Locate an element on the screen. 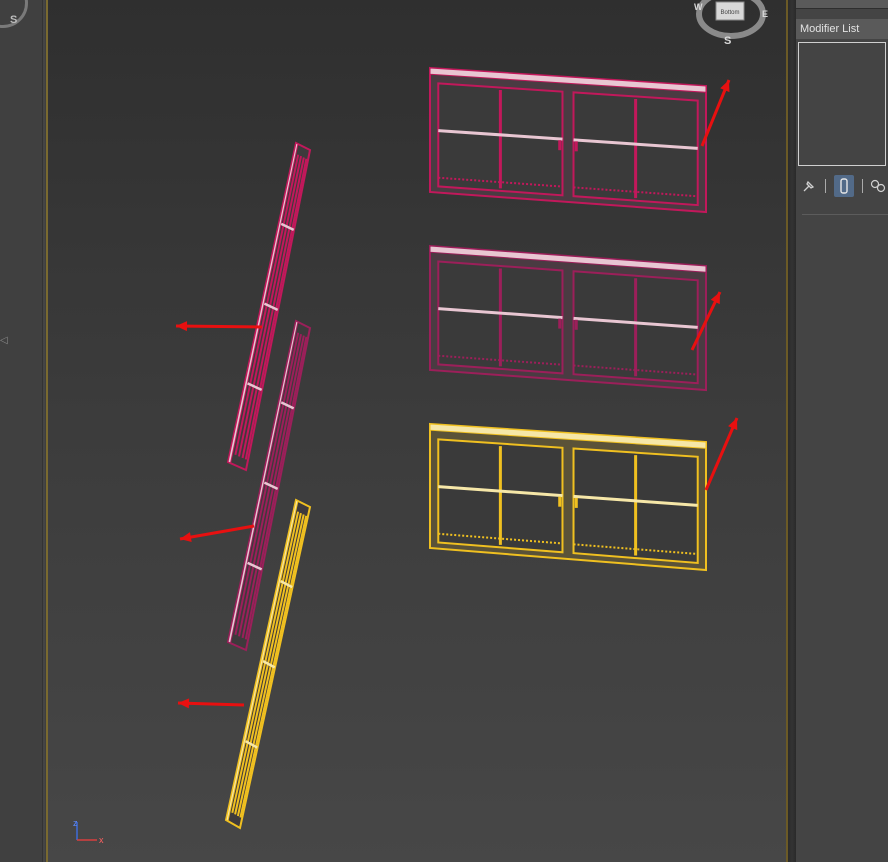  viewcube-compass-s: S is located at coordinates (727, 41).